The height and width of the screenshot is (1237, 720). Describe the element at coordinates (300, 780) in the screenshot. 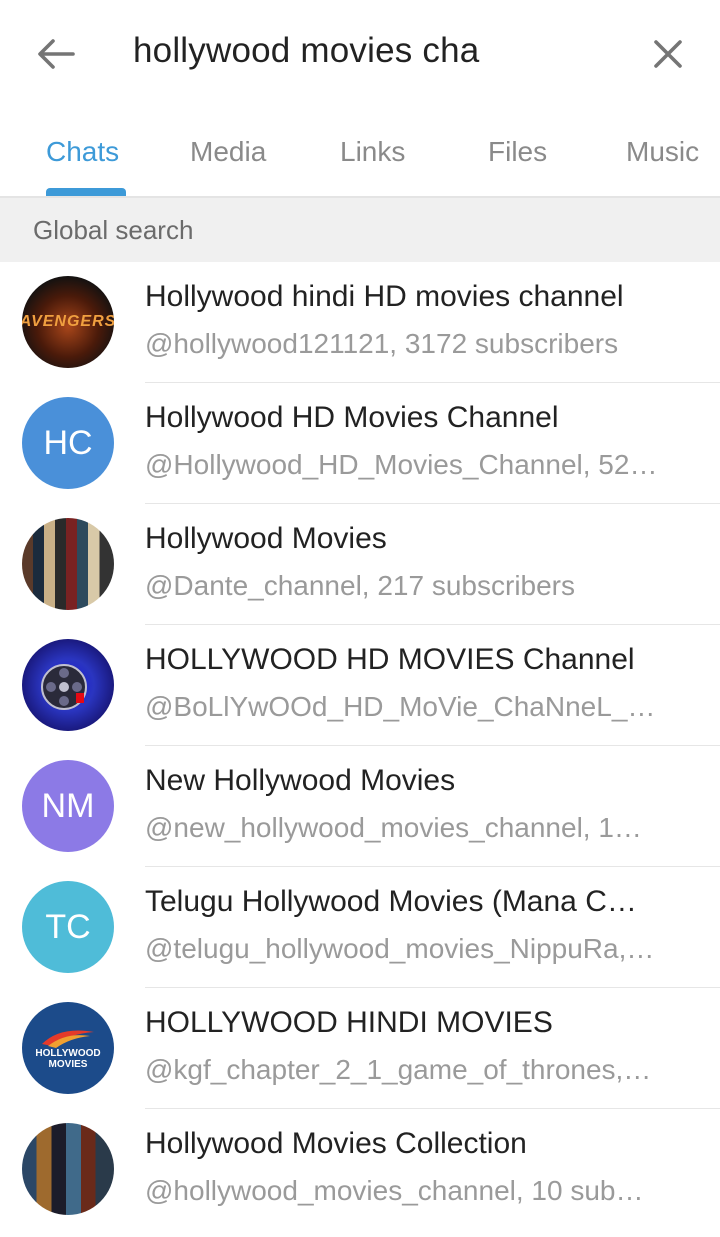

I see `result-title: New Hollywood Movies` at that location.